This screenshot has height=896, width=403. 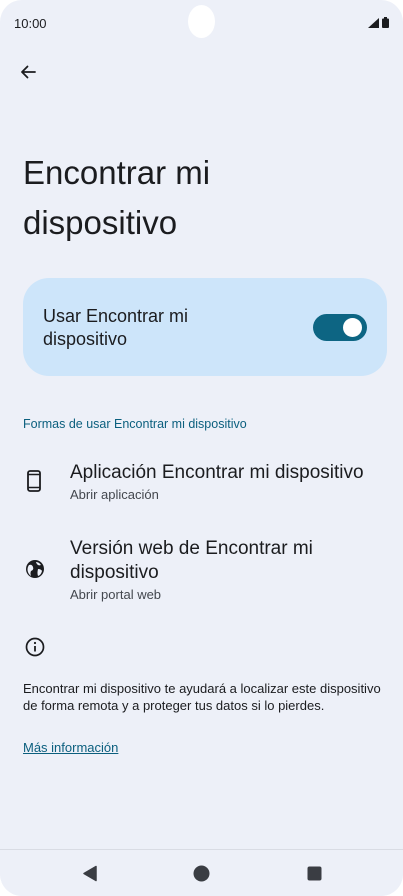 I want to click on globe-icon, so click(x=35, y=571).